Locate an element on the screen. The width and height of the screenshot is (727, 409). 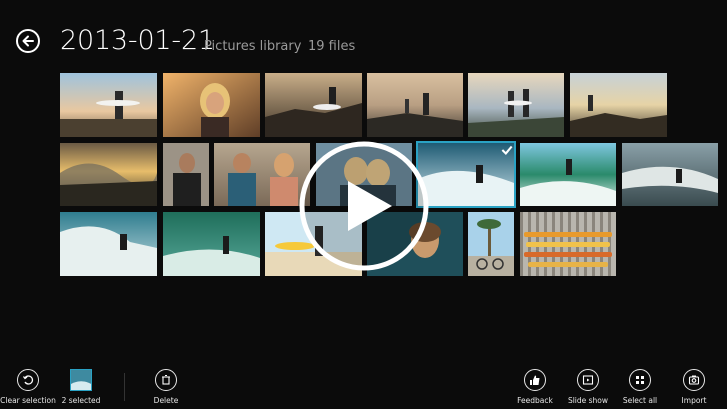
select-all-label: Select all is located at coordinates (640, 400).